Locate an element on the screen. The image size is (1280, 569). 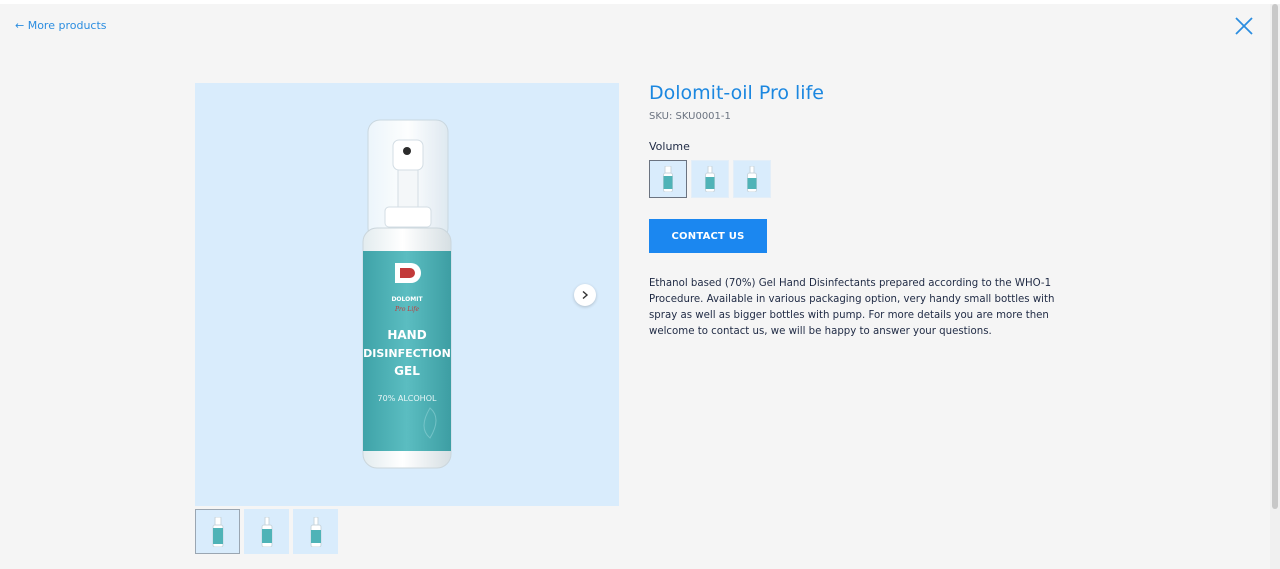
product-sku: SKU: SKU0001-1 is located at coordinates (690, 116).